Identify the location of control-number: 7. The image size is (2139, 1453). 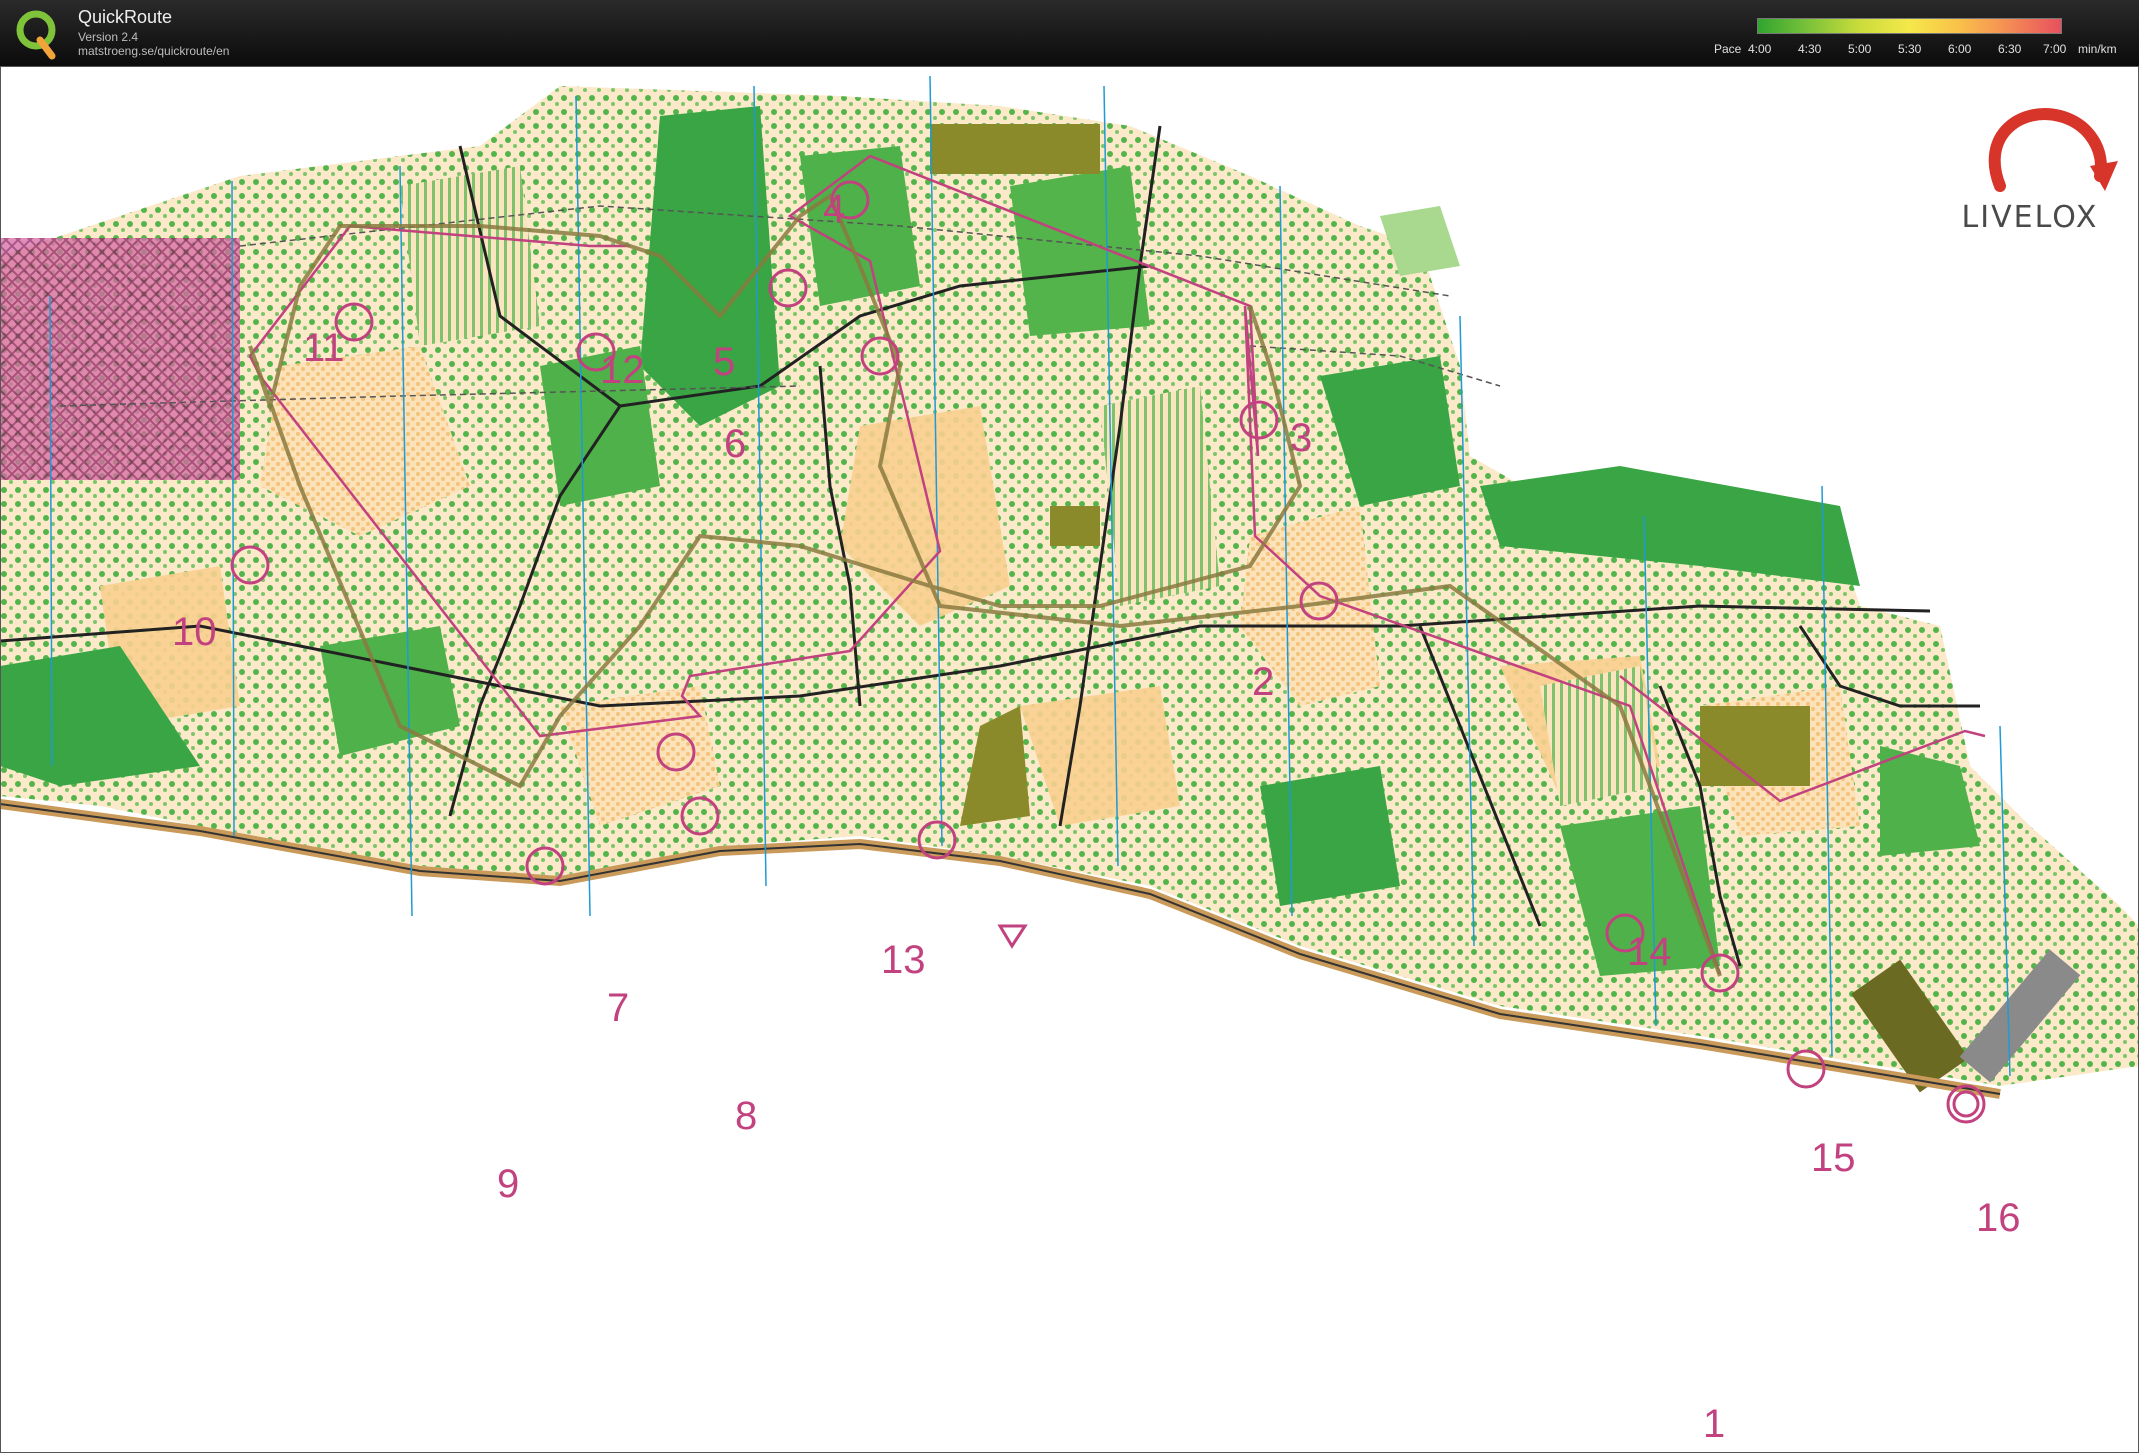
(618, 1008).